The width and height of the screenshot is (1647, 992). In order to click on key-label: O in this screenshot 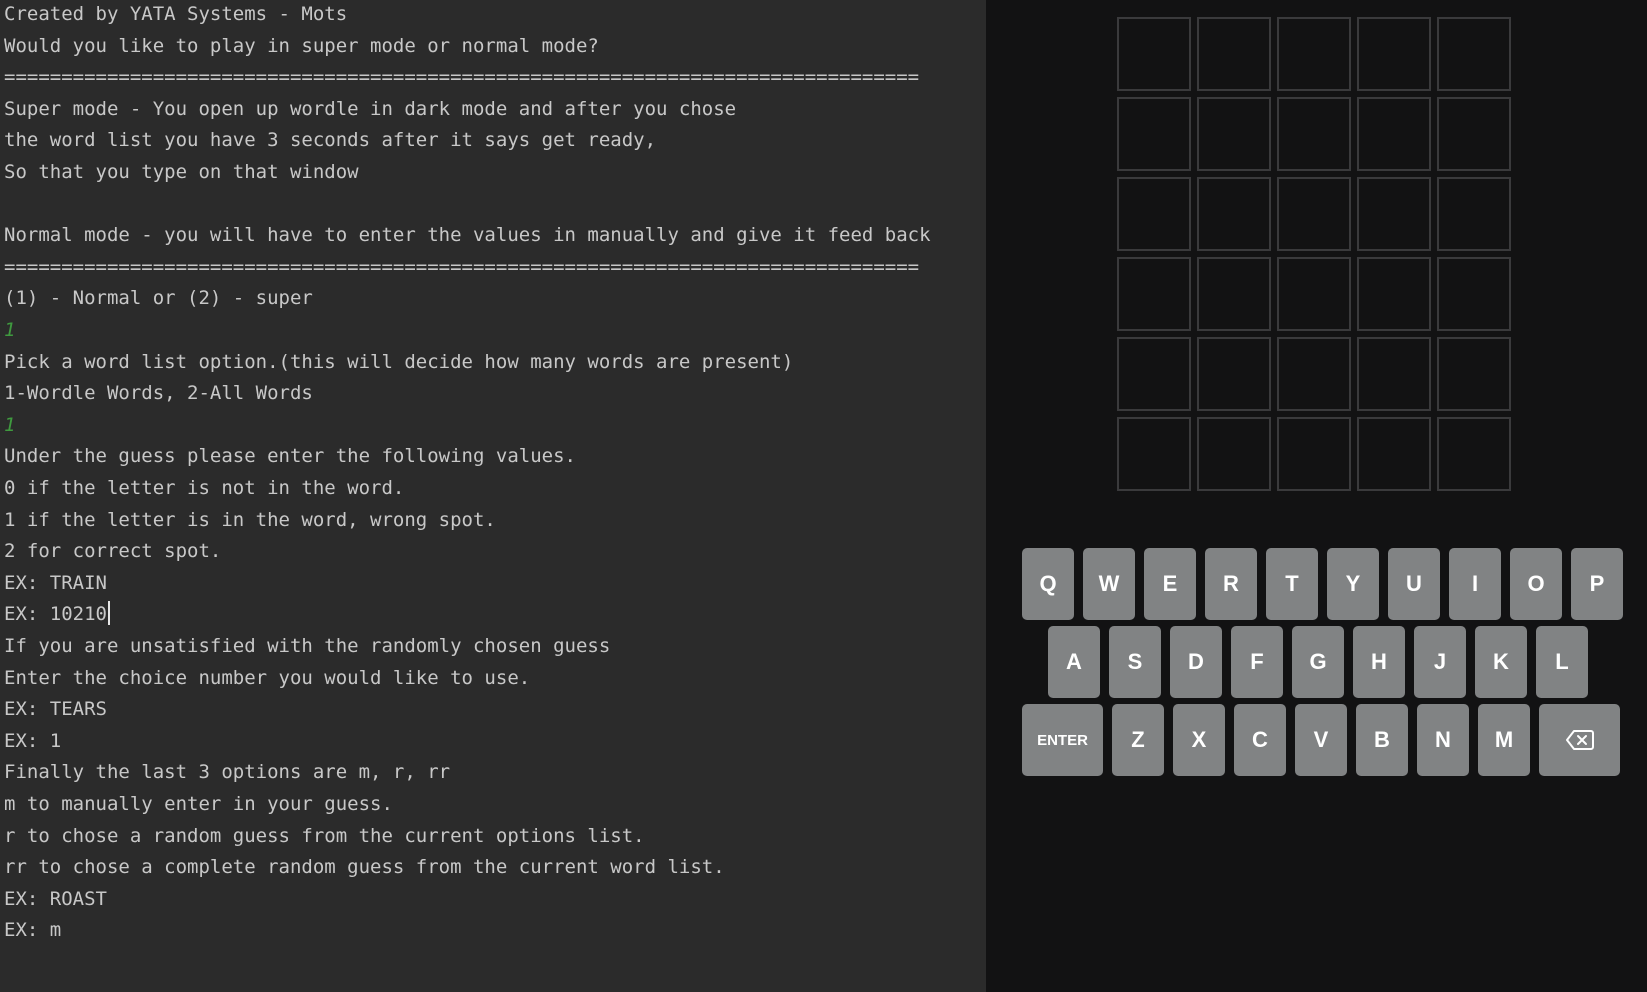, I will do `click(1536, 583)`.